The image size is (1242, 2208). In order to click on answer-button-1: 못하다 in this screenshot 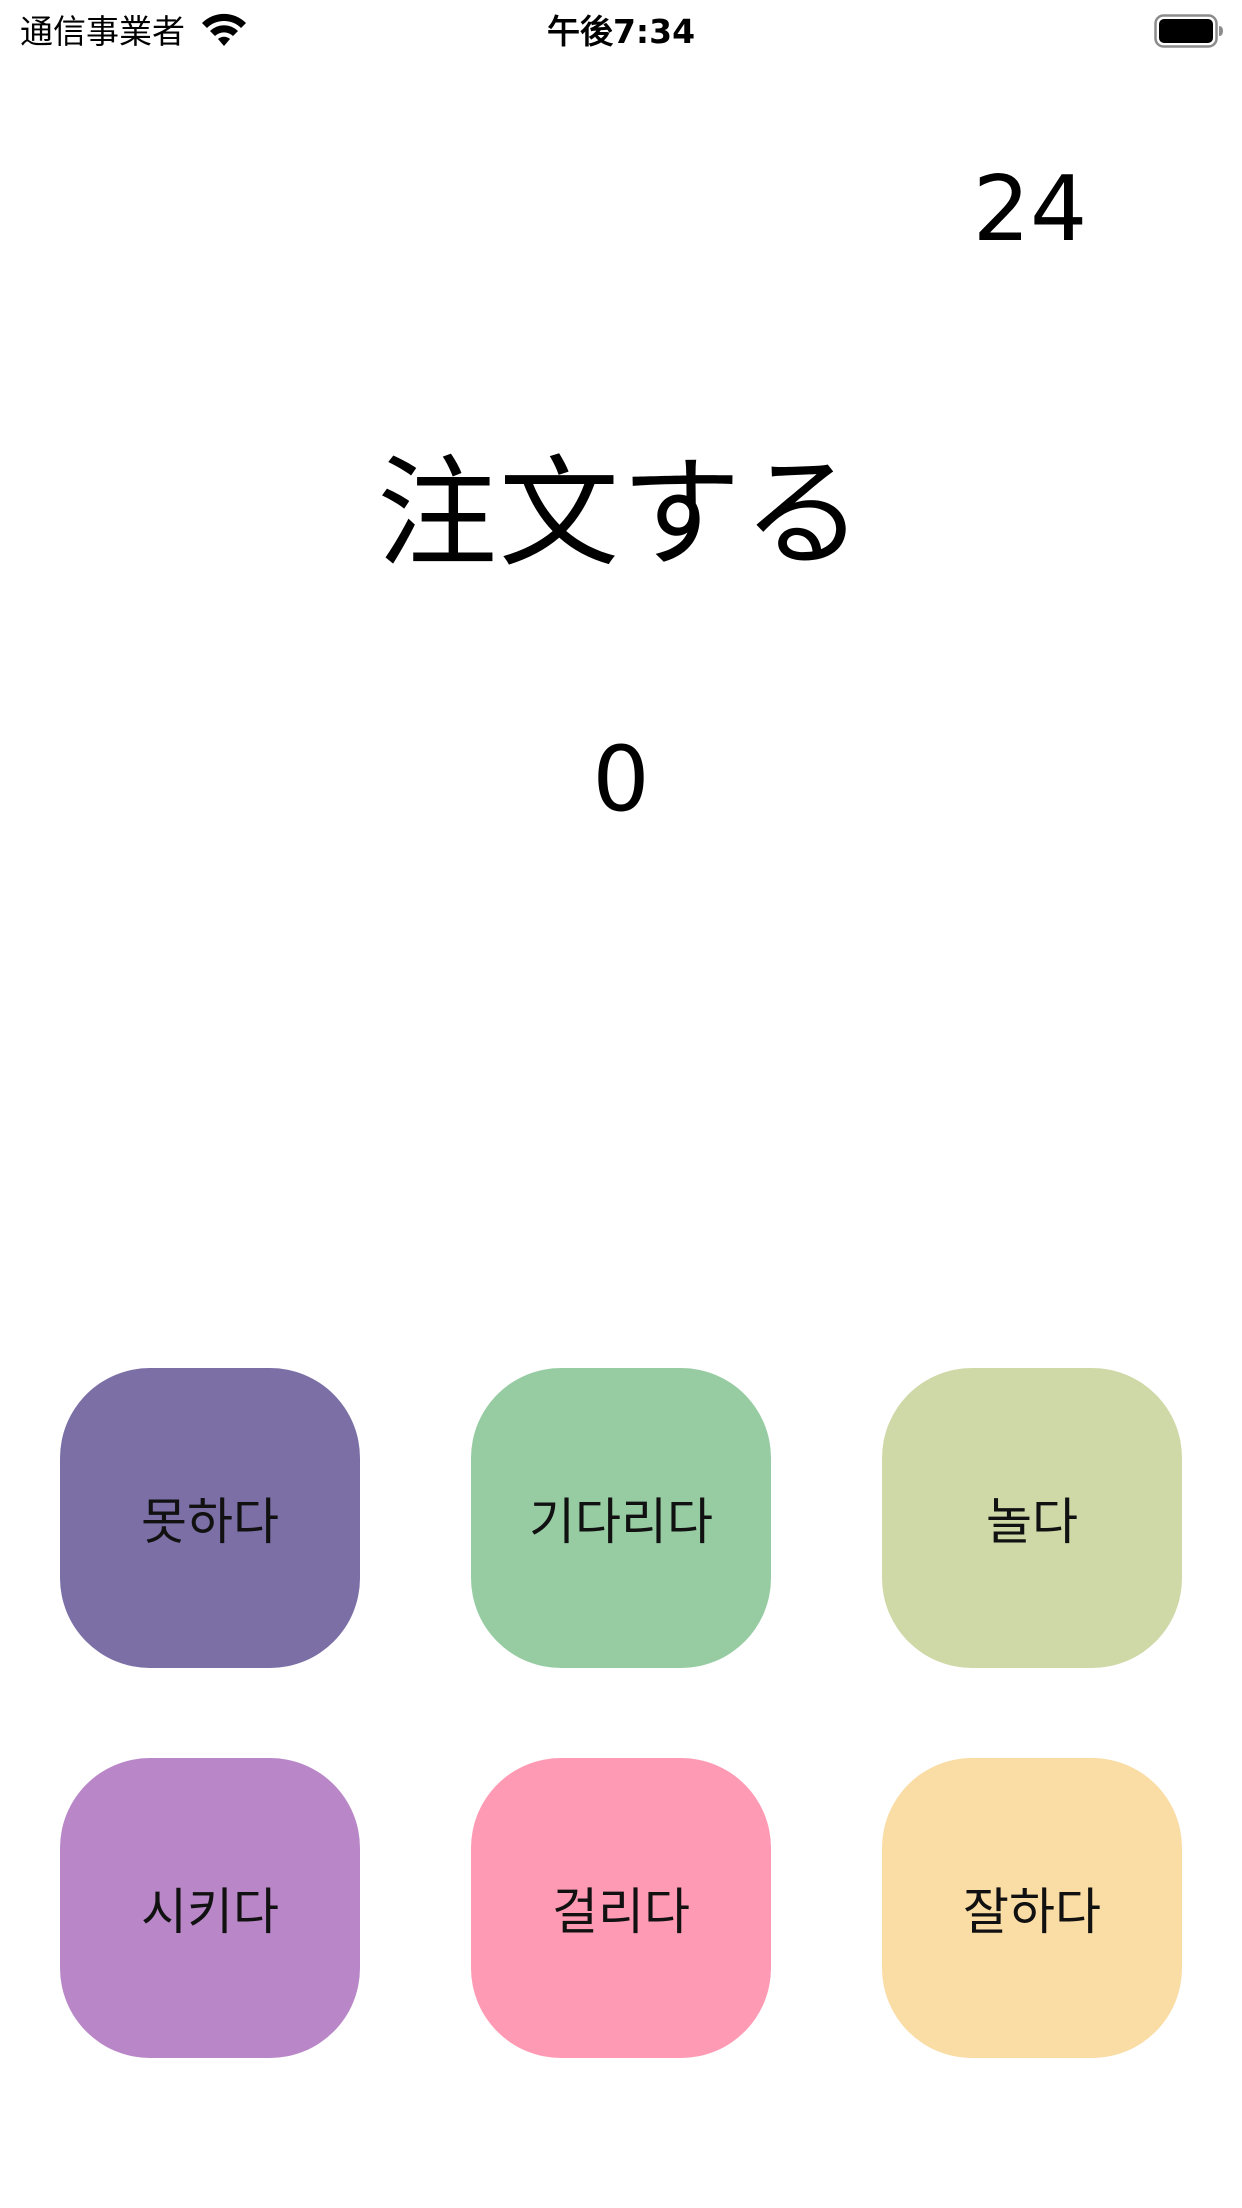, I will do `click(210, 1518)`.